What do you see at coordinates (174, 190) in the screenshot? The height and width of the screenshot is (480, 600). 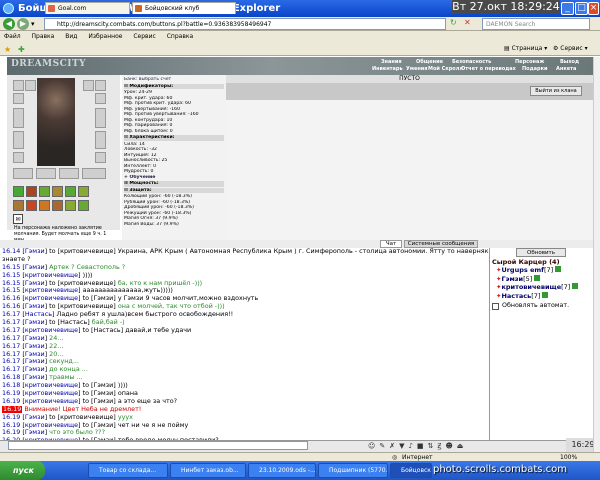 I see `defense-header: ⊟ Защита:` at bounding box center [174, 190].